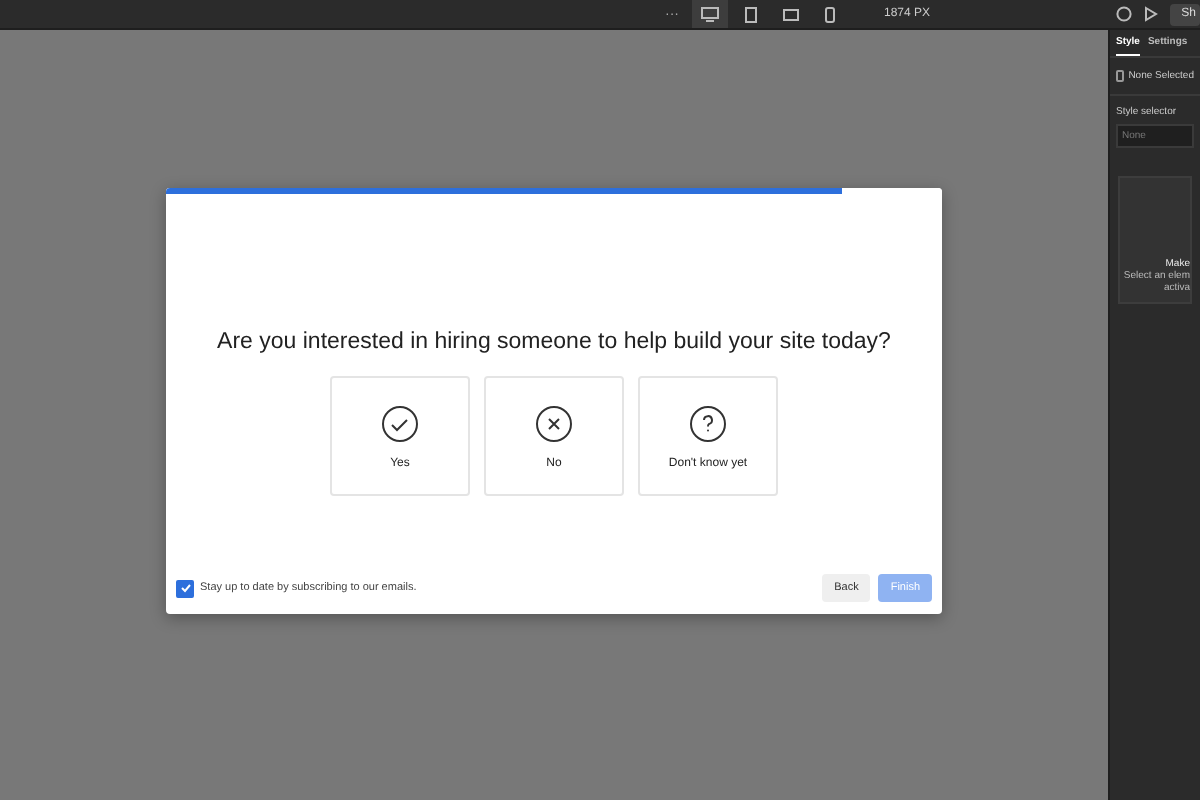  I want to click on device-button, so click(710, 14).